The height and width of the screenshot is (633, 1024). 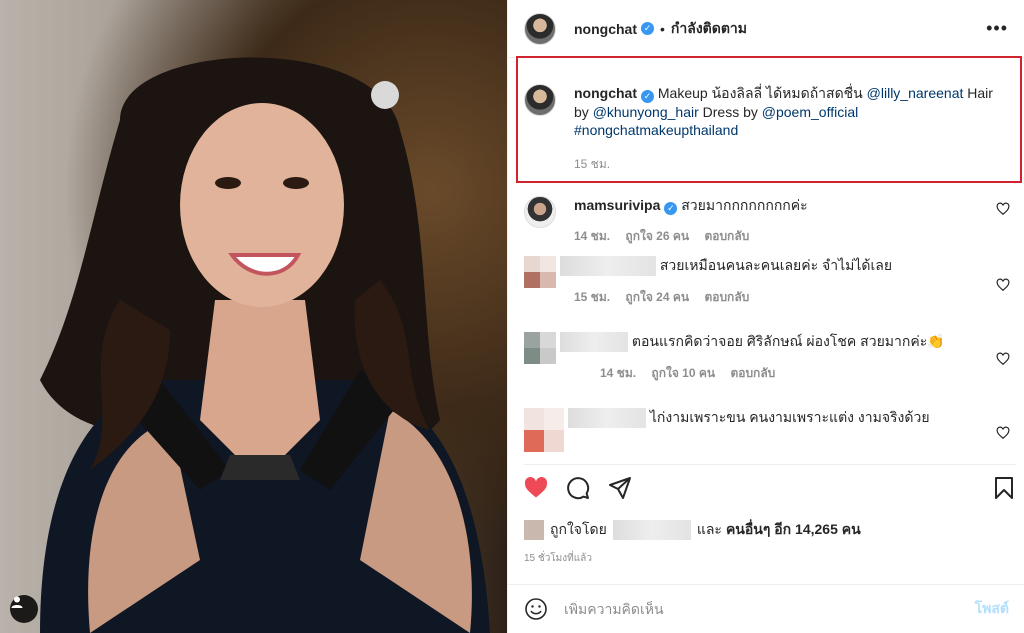 I want to click on comment-text: สวยมากกกกกกกกค่ะ, so click(x=744, y=205).